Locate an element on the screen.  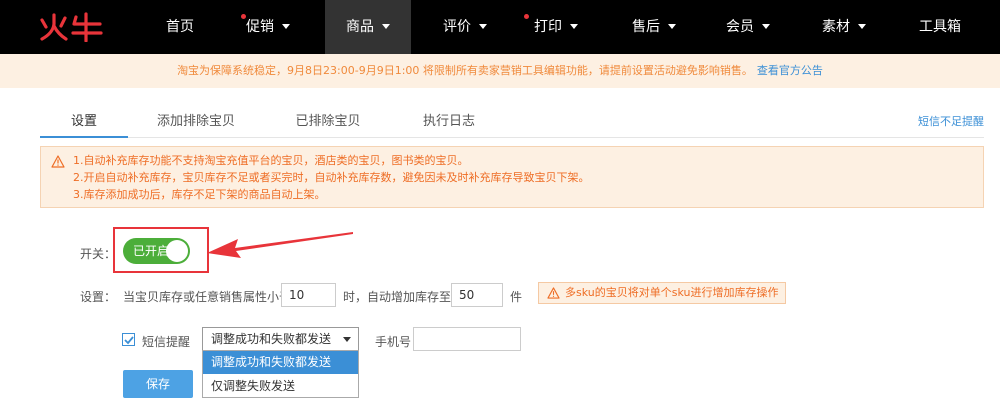
nav-item-materials: 素材 is located at coordinates (844, 27).